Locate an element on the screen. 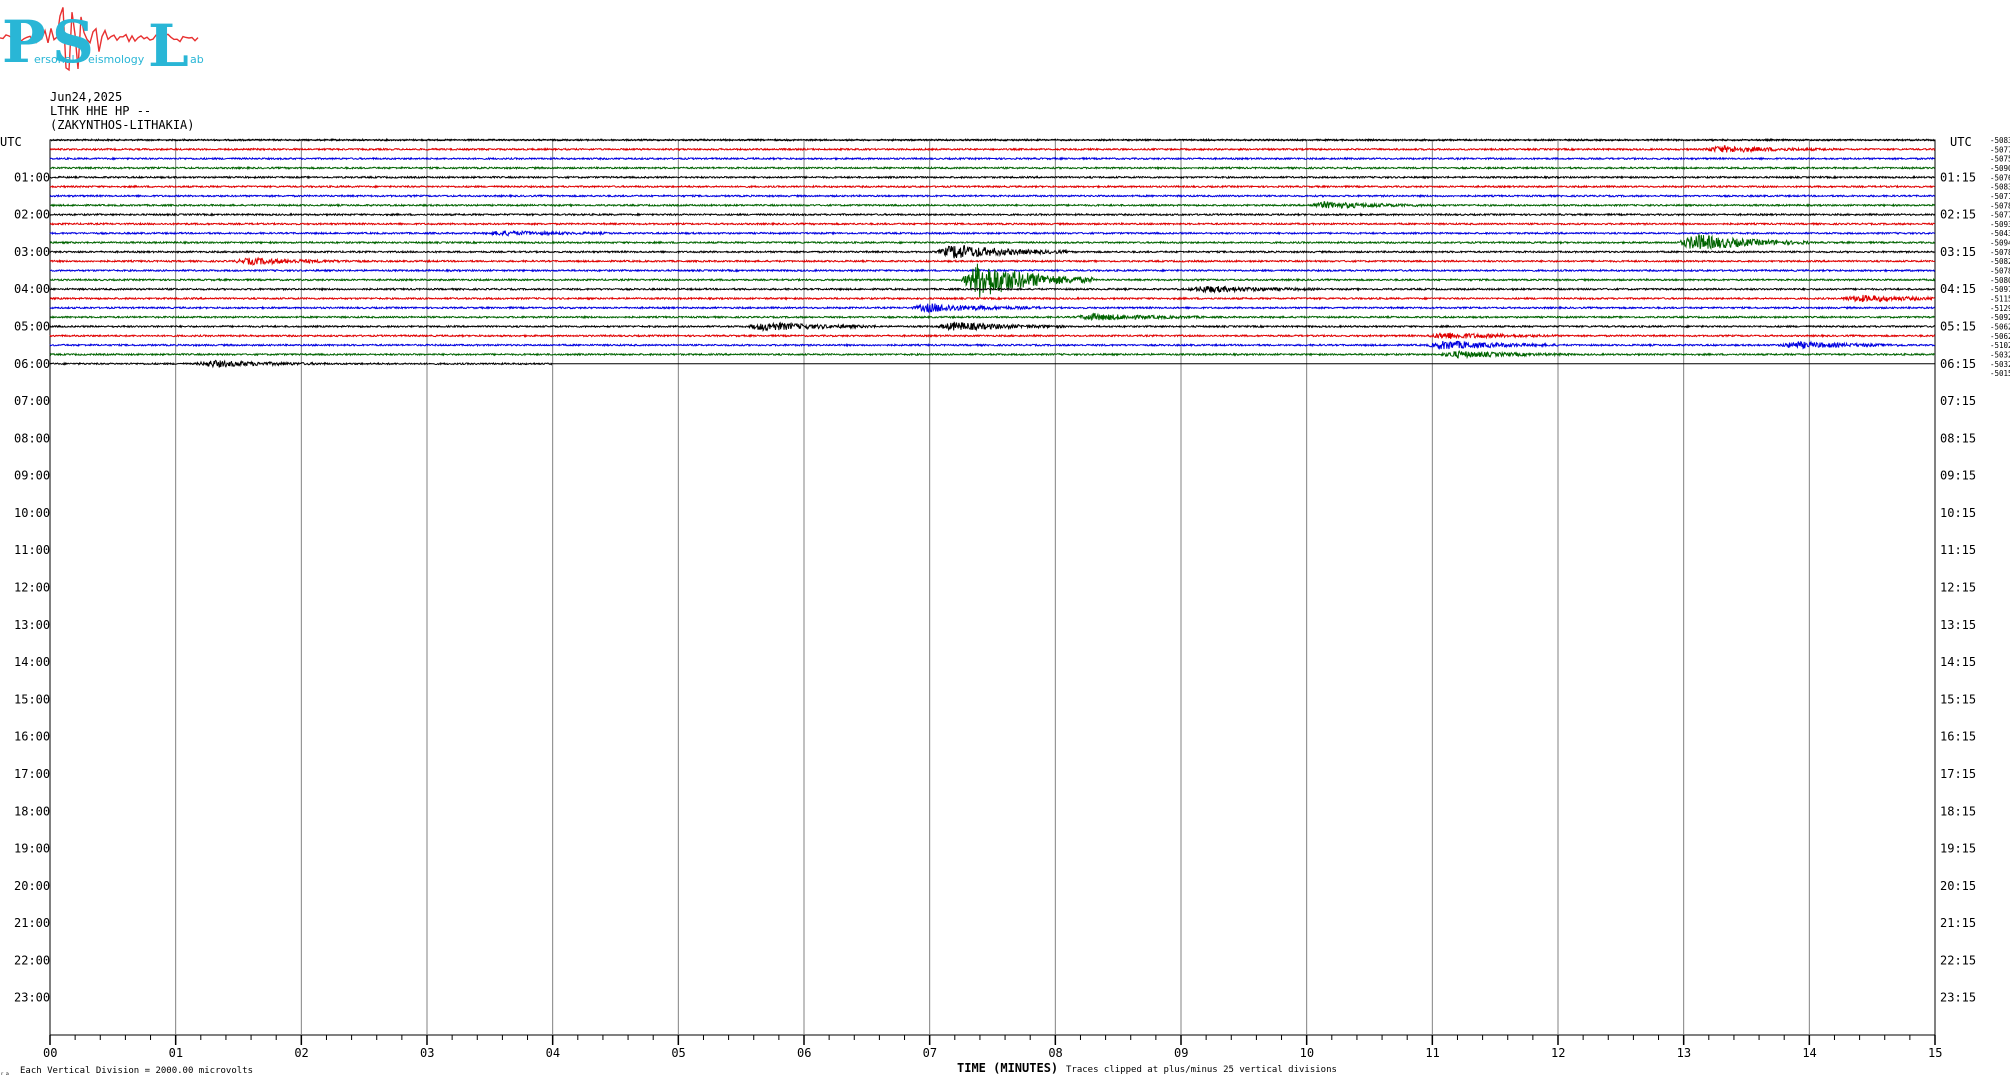  right-hour-label: 12:15 is located at coordinates (1958, 588).